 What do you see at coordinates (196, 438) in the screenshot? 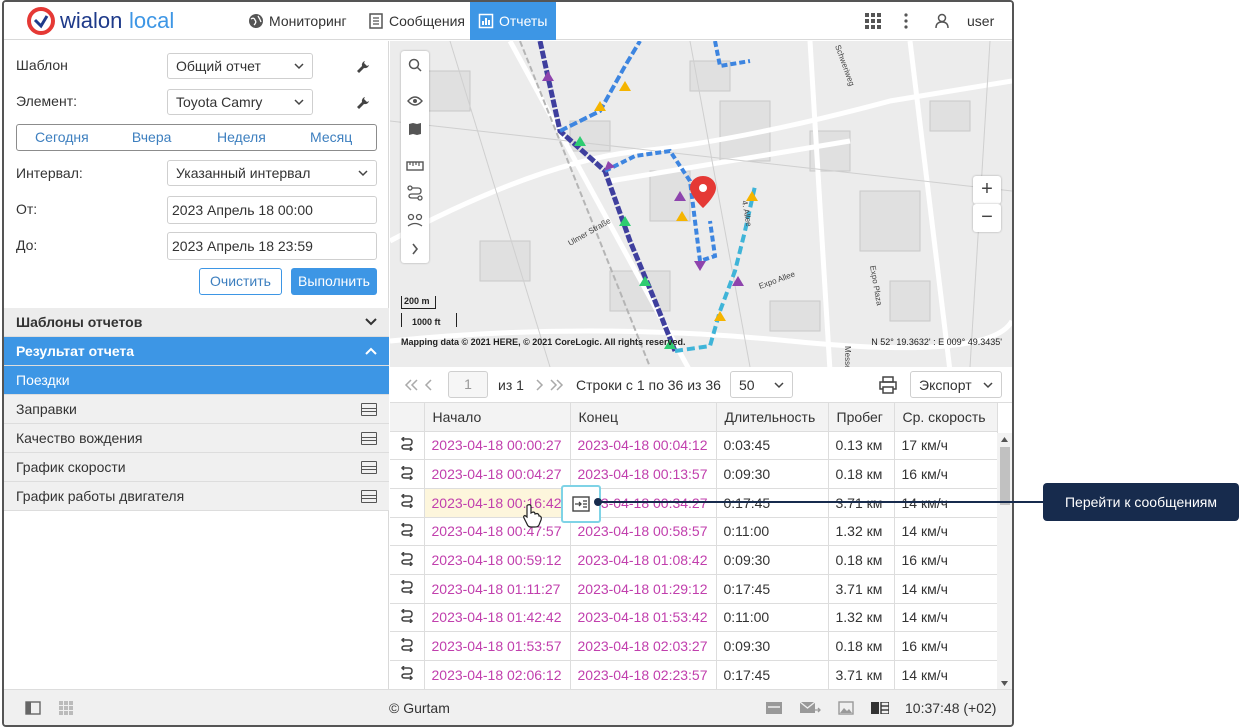
I see `result-item-driving-quality: Качество вождения` at bounding box center [196, 438].